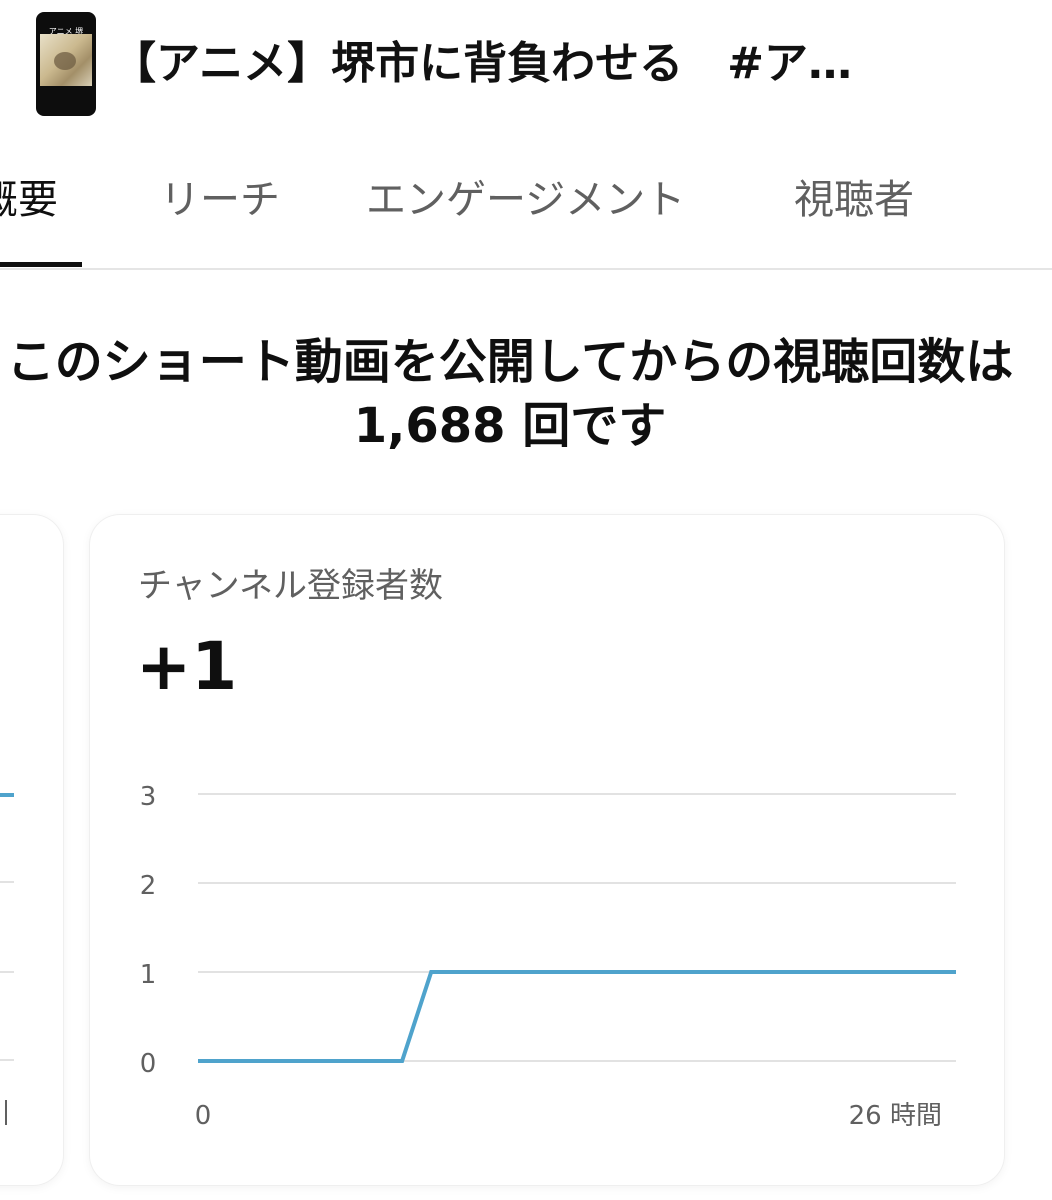 The height and width of the screenshot is (1200, 1052). I want to click on x-tick-label-end: 26 時間, so click(895, 1116).